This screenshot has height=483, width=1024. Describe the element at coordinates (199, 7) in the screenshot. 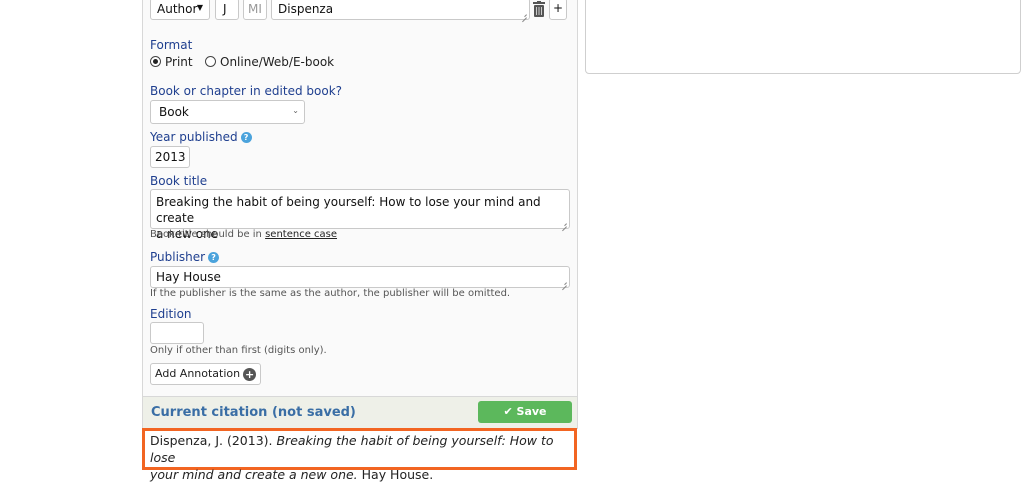

I see `chevron-down-icon: ▼` at that location.